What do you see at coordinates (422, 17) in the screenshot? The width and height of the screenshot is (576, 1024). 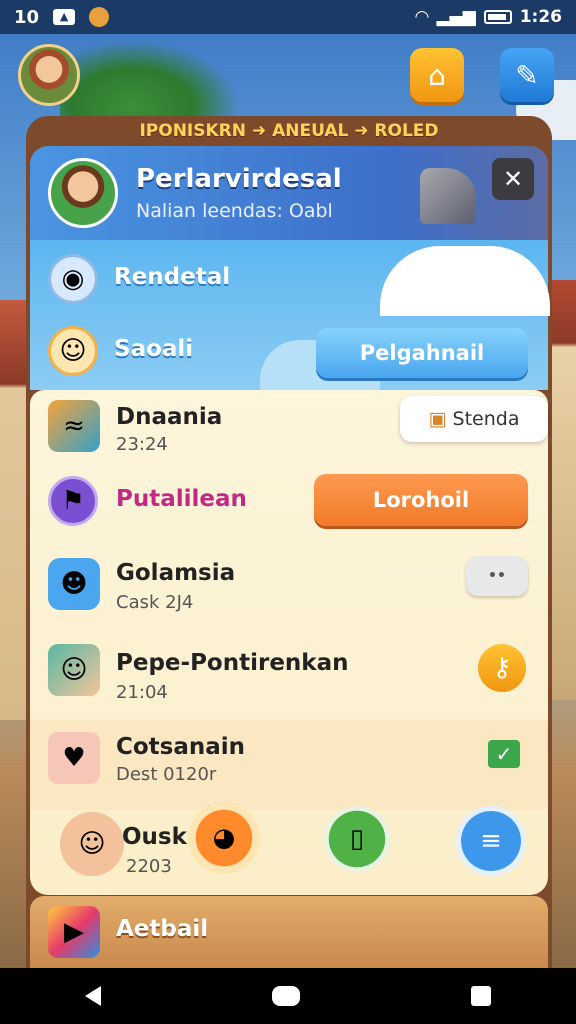 I see `wifi-icon: ◠` at bounding box center [422, 17].